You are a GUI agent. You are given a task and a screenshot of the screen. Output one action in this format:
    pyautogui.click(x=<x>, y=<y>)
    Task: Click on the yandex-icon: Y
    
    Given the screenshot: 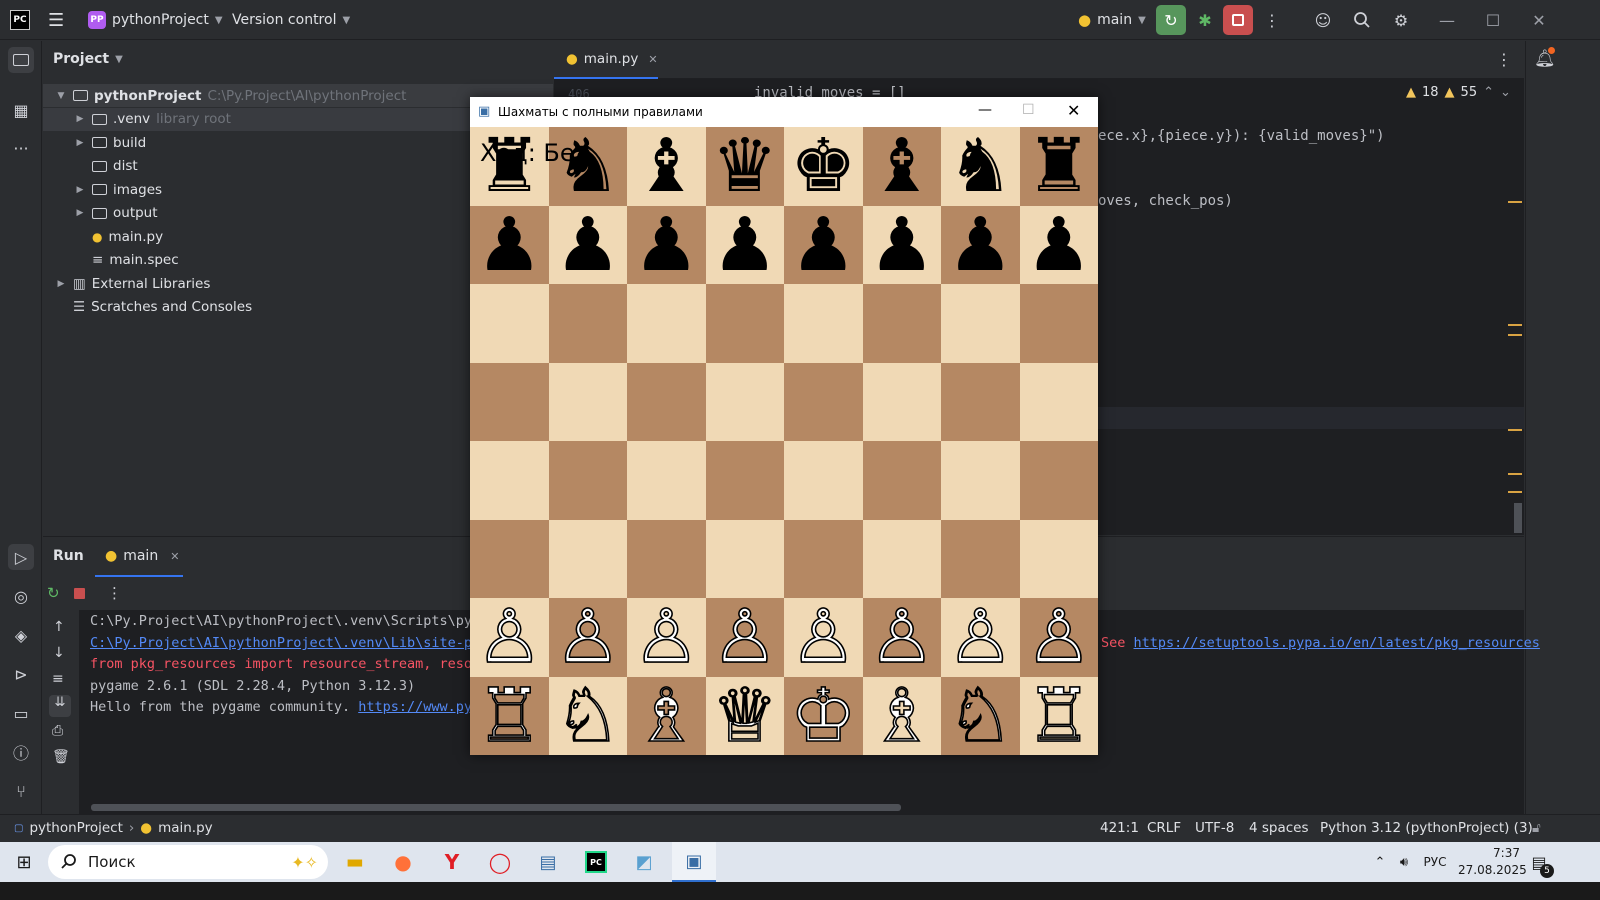 What is the action you would take?
    pyautogui.click(x=452, y=862)
    